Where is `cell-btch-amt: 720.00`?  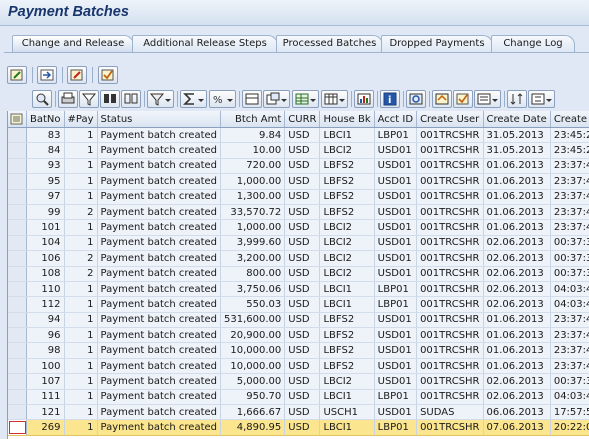 cell-btch-amt: 720.00 is located at coordinates (253, 166).